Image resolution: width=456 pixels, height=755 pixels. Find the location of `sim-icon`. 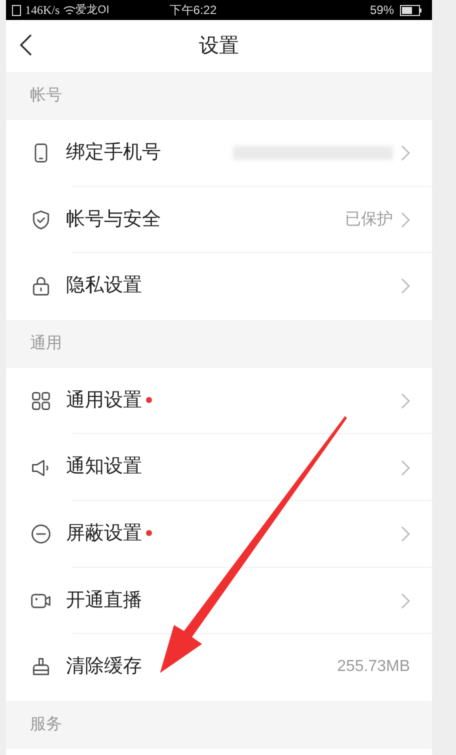

sim-icon is located at coordinates (16, 10).